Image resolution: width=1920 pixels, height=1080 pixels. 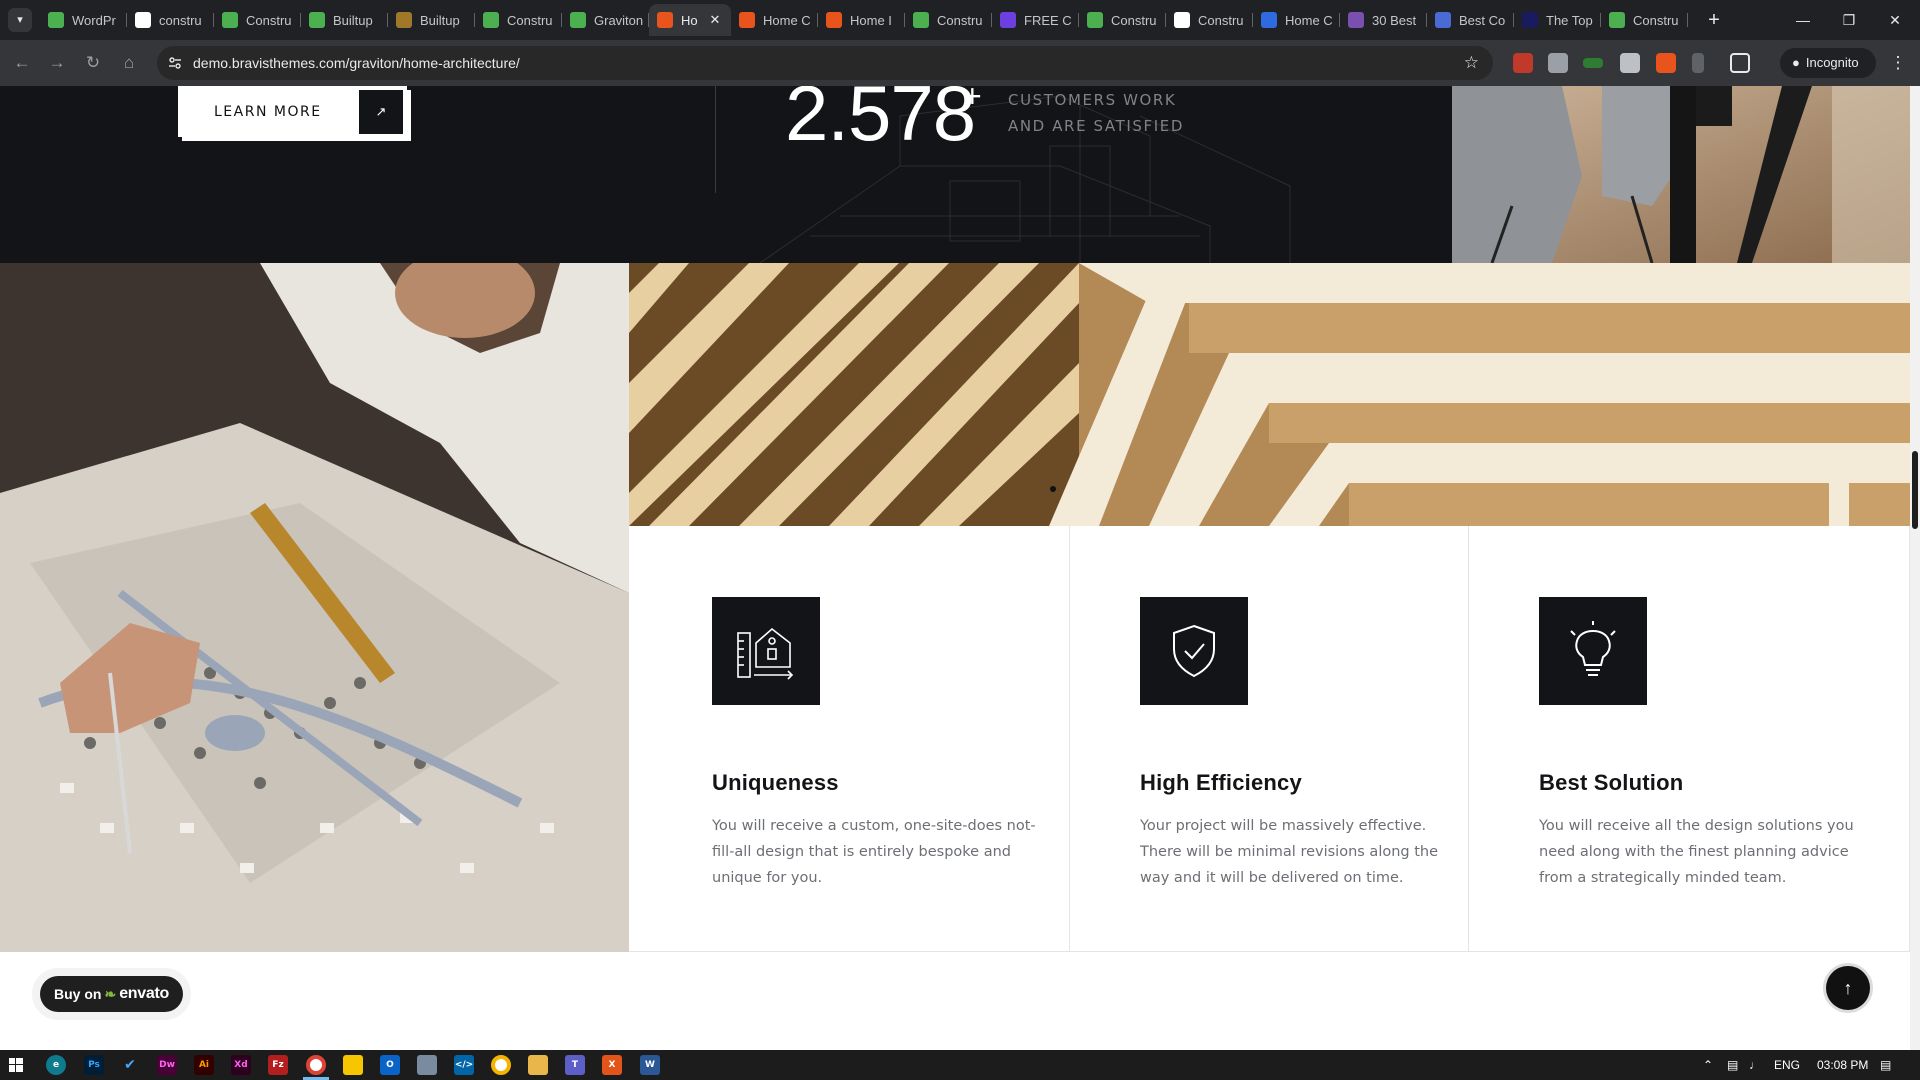 What do you see at coordinates (1898, 63) in the screenshot?
I see `browser-menu-button: ⋮` at bounding box center [1898, 63].